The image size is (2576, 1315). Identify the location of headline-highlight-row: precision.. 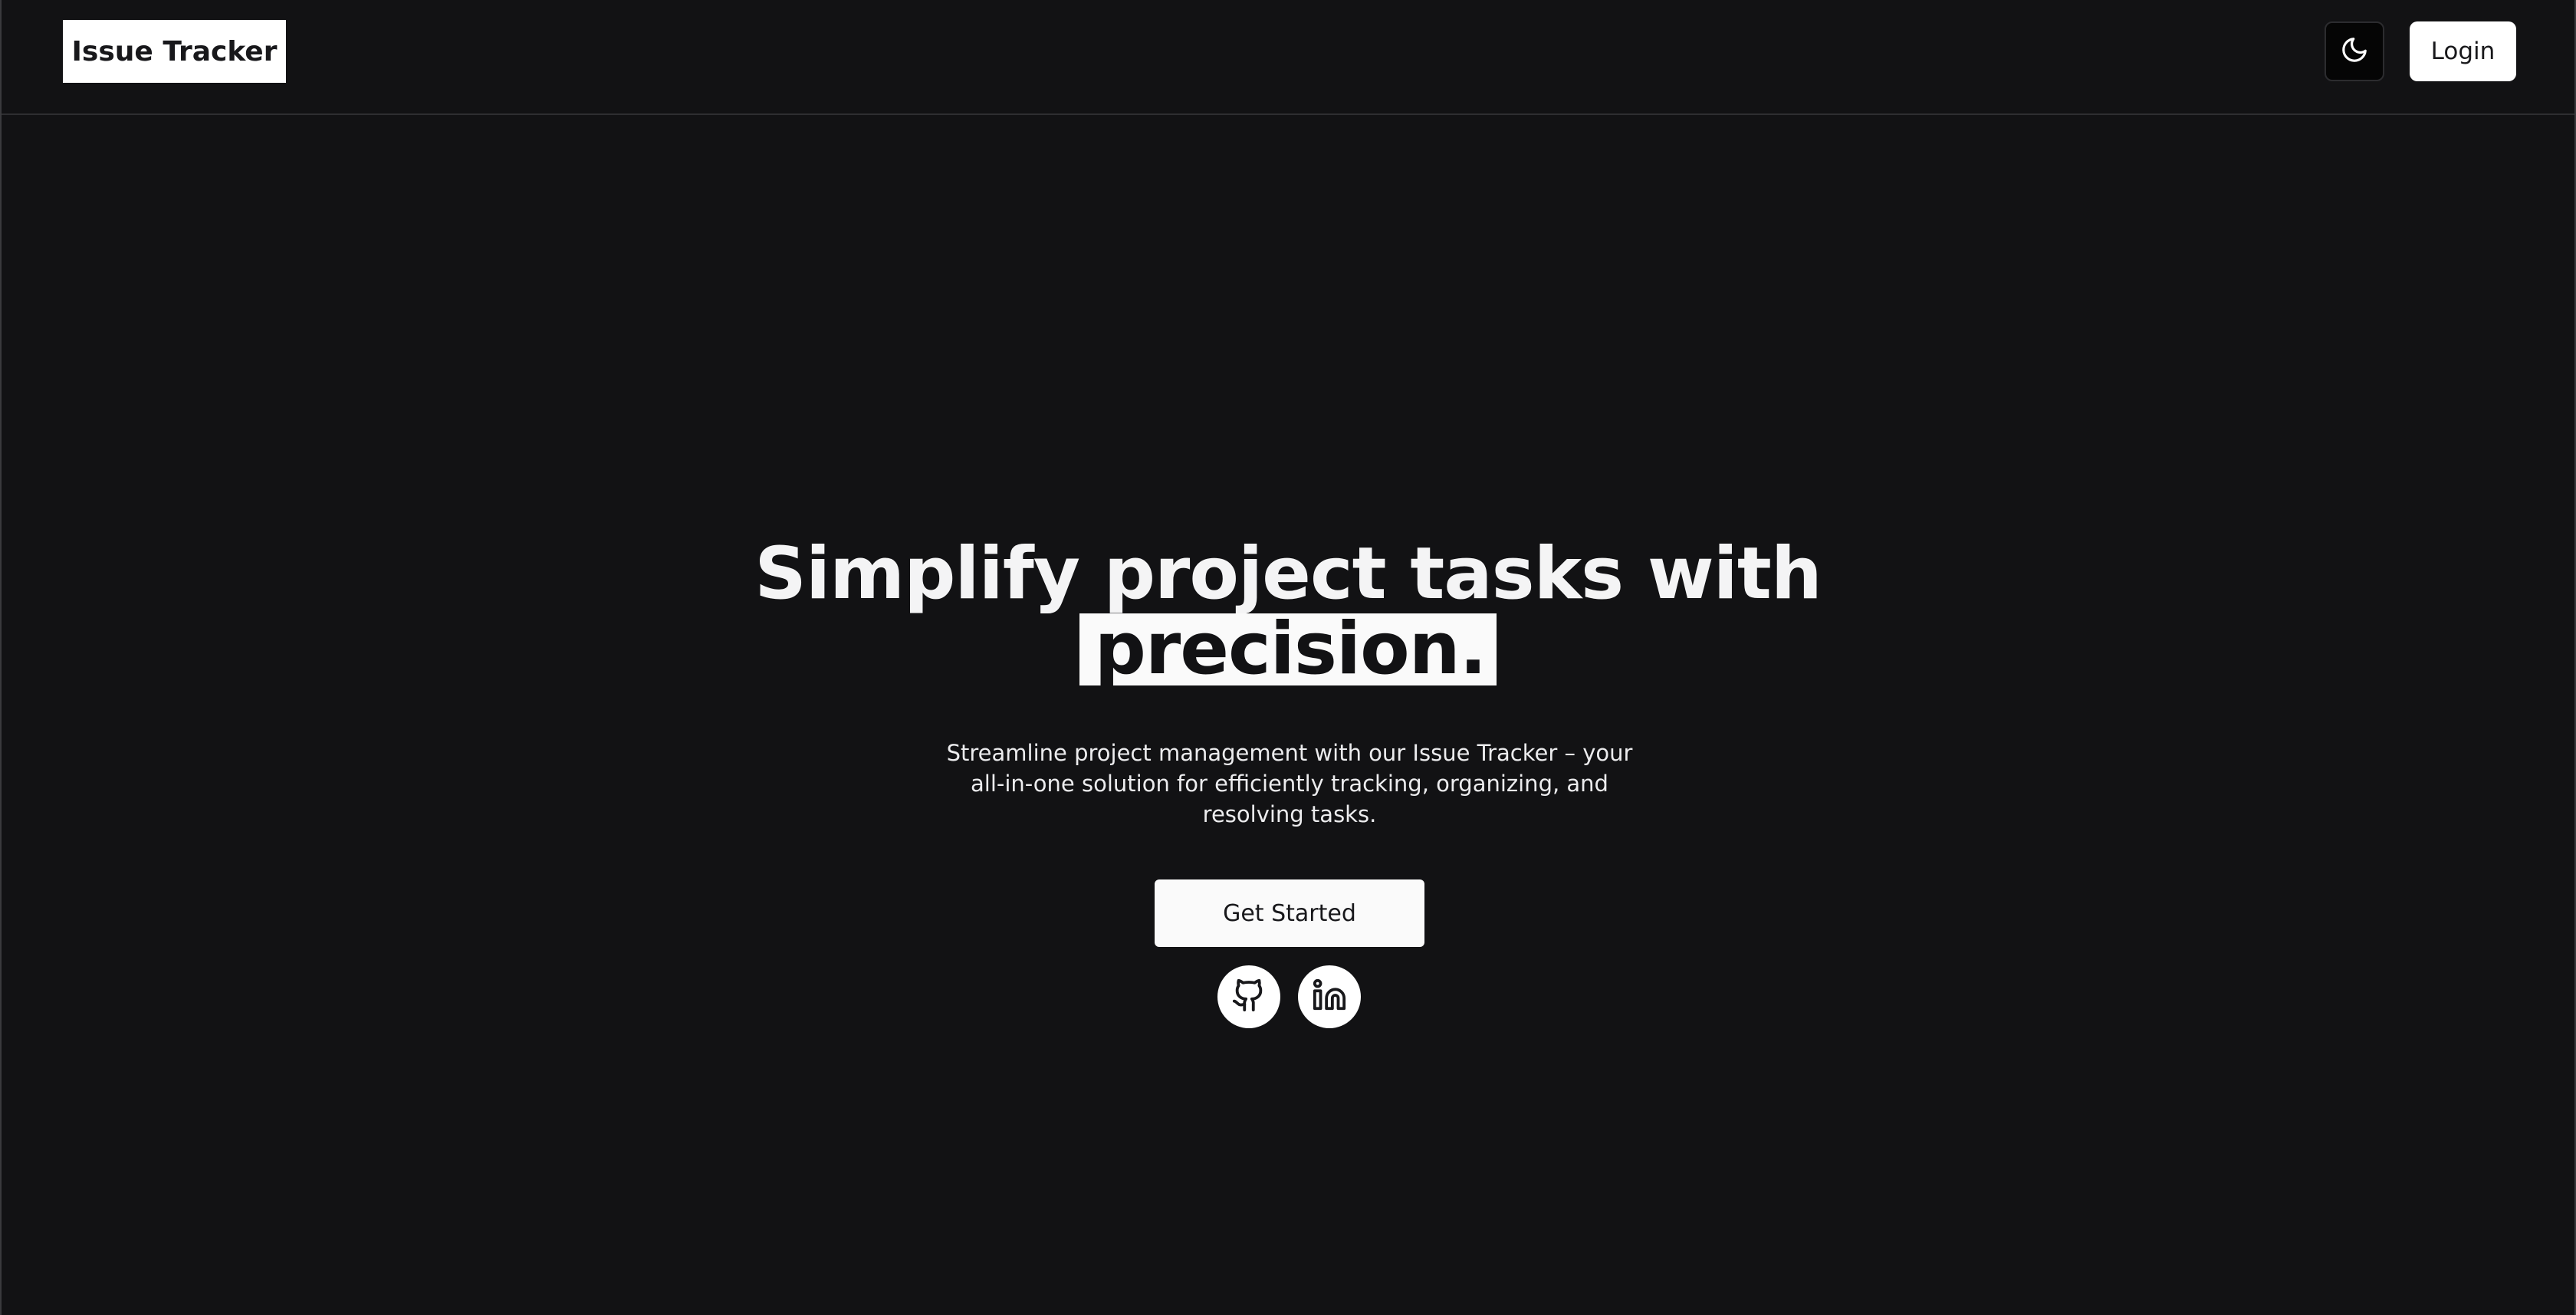
(1288, 649).